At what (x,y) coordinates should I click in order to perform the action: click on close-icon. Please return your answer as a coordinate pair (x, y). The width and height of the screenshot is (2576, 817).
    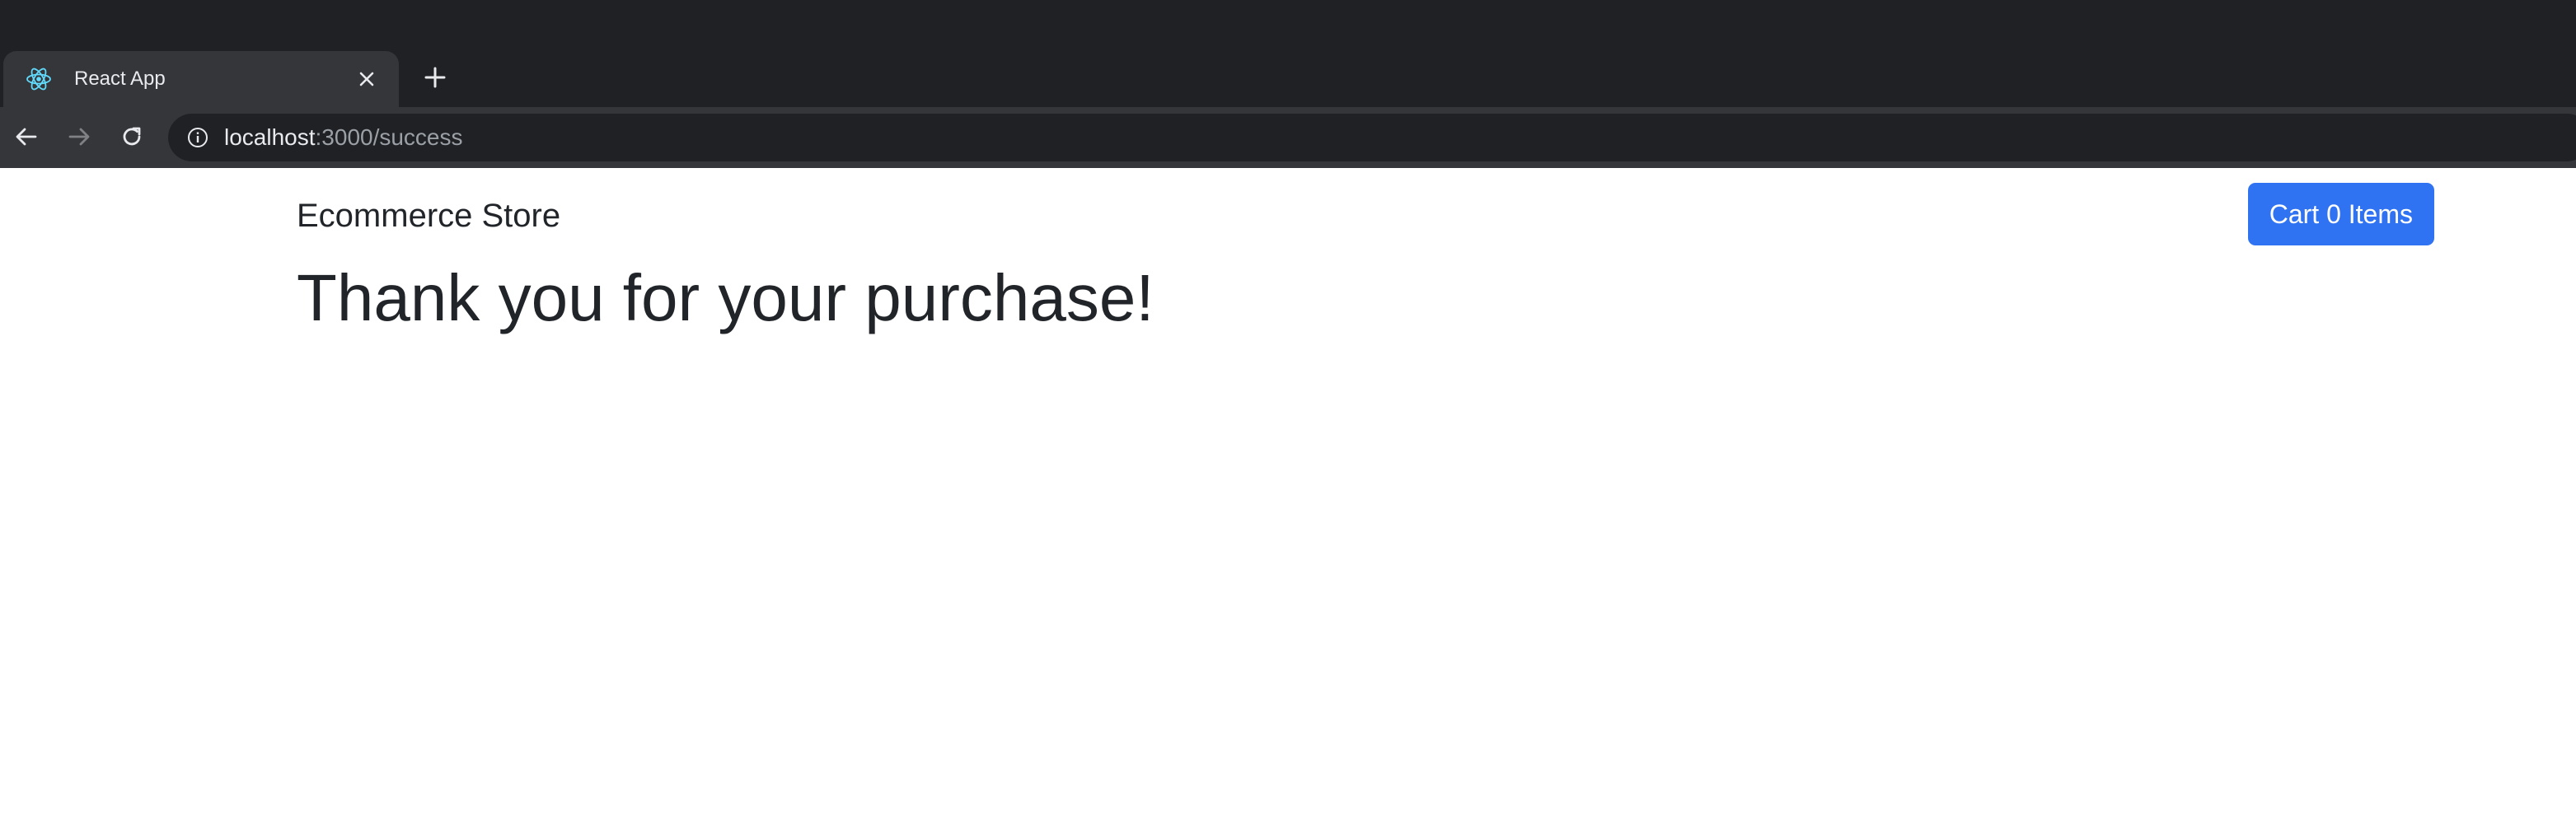
    Looking at the image, I should click on (367, 79).